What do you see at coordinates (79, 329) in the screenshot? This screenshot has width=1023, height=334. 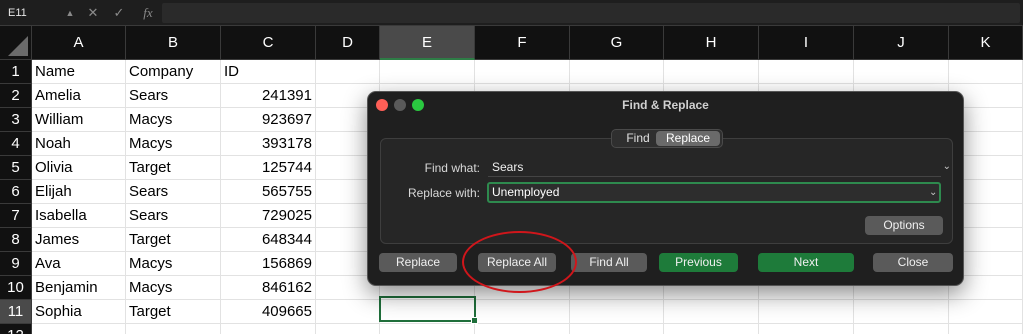 I see `cell-a12` at bounding box center [79, 329].